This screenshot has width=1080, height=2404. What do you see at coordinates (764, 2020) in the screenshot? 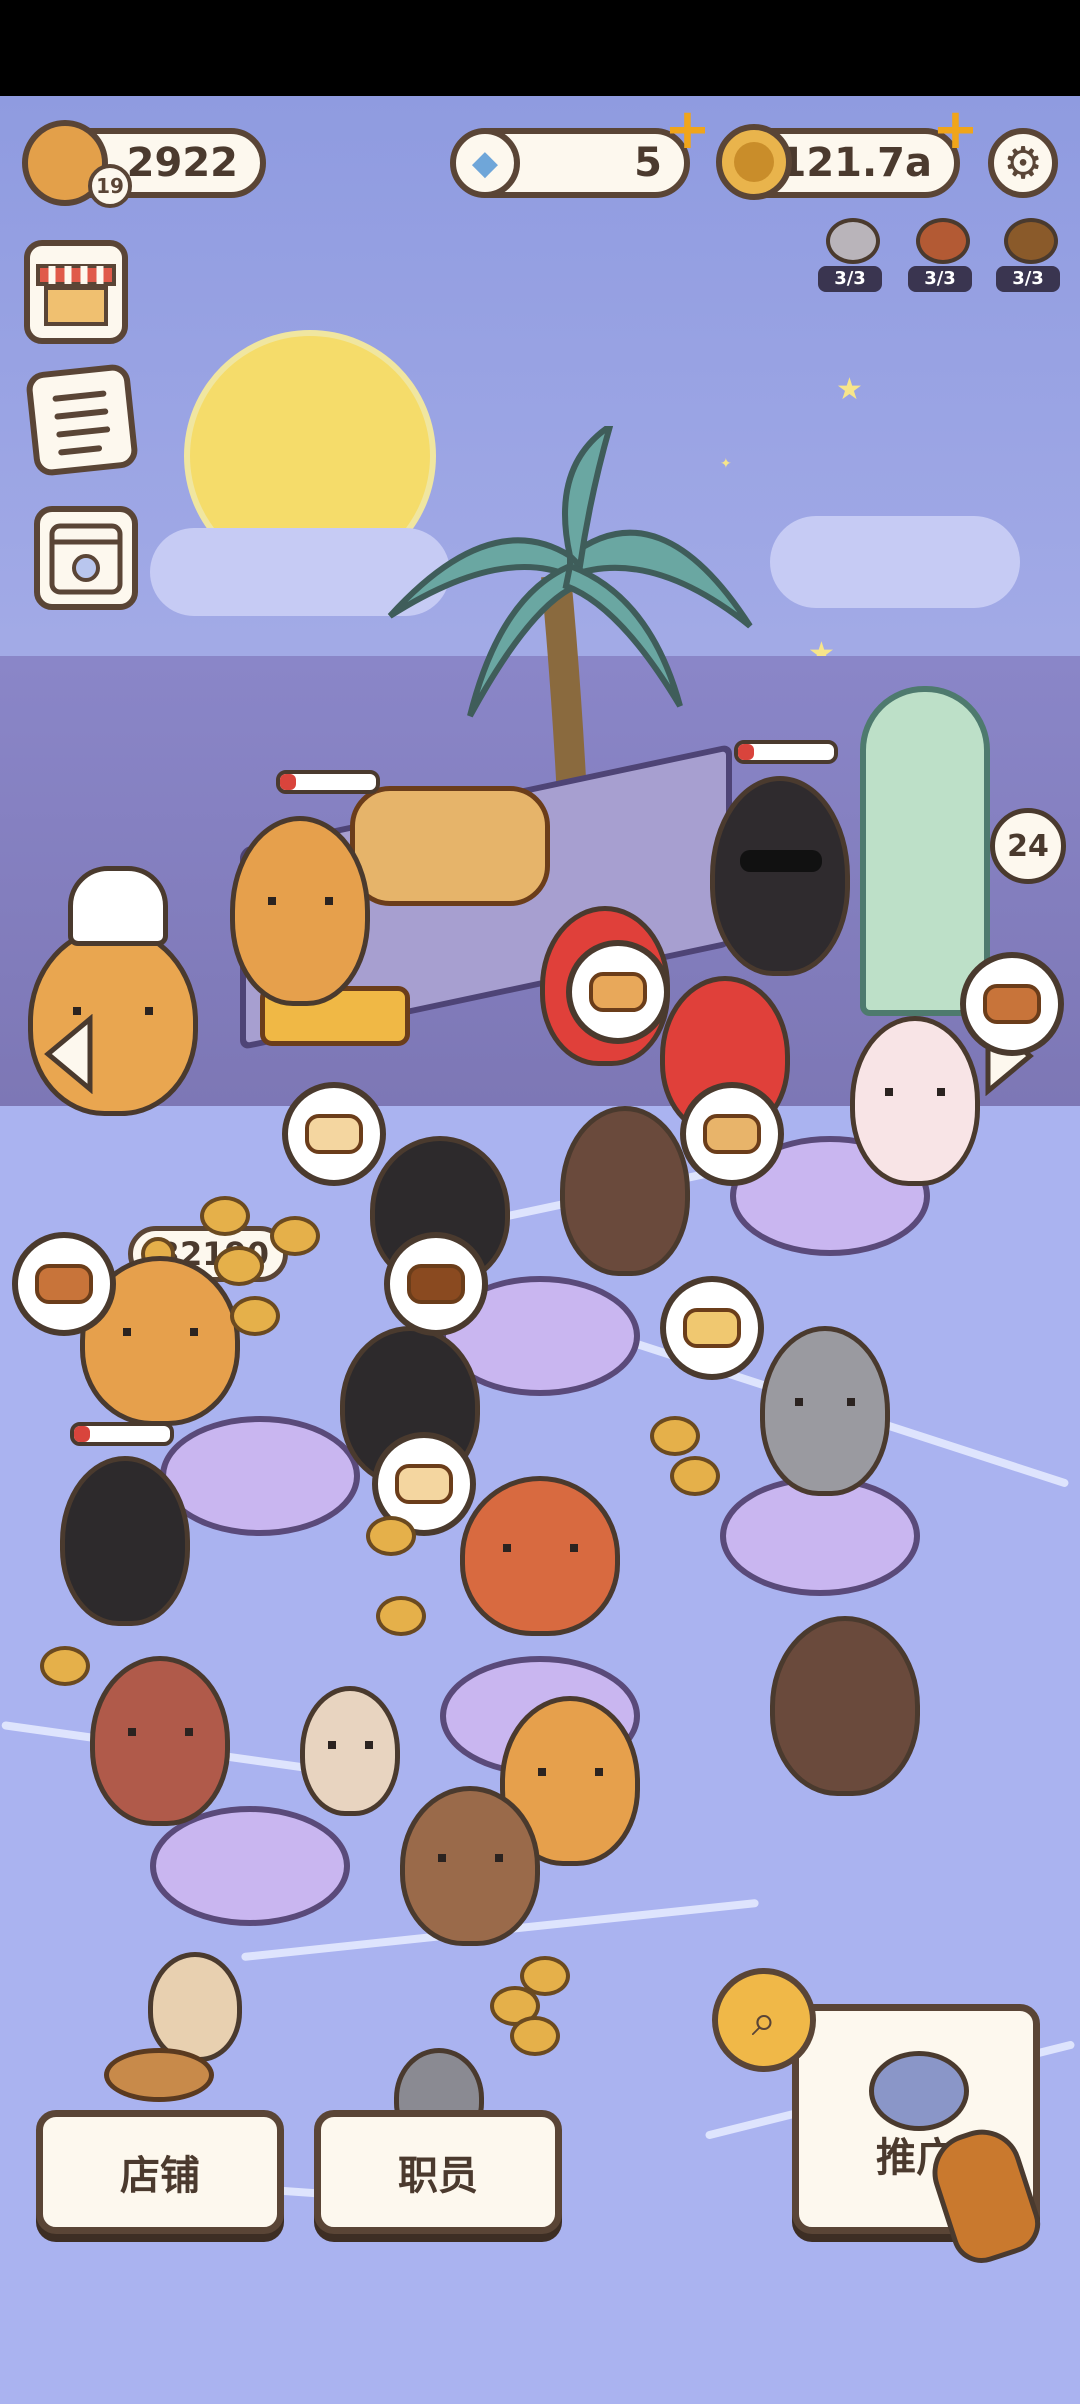
I see `fan-icon: ⌕` at bounding box center [764, 2020].